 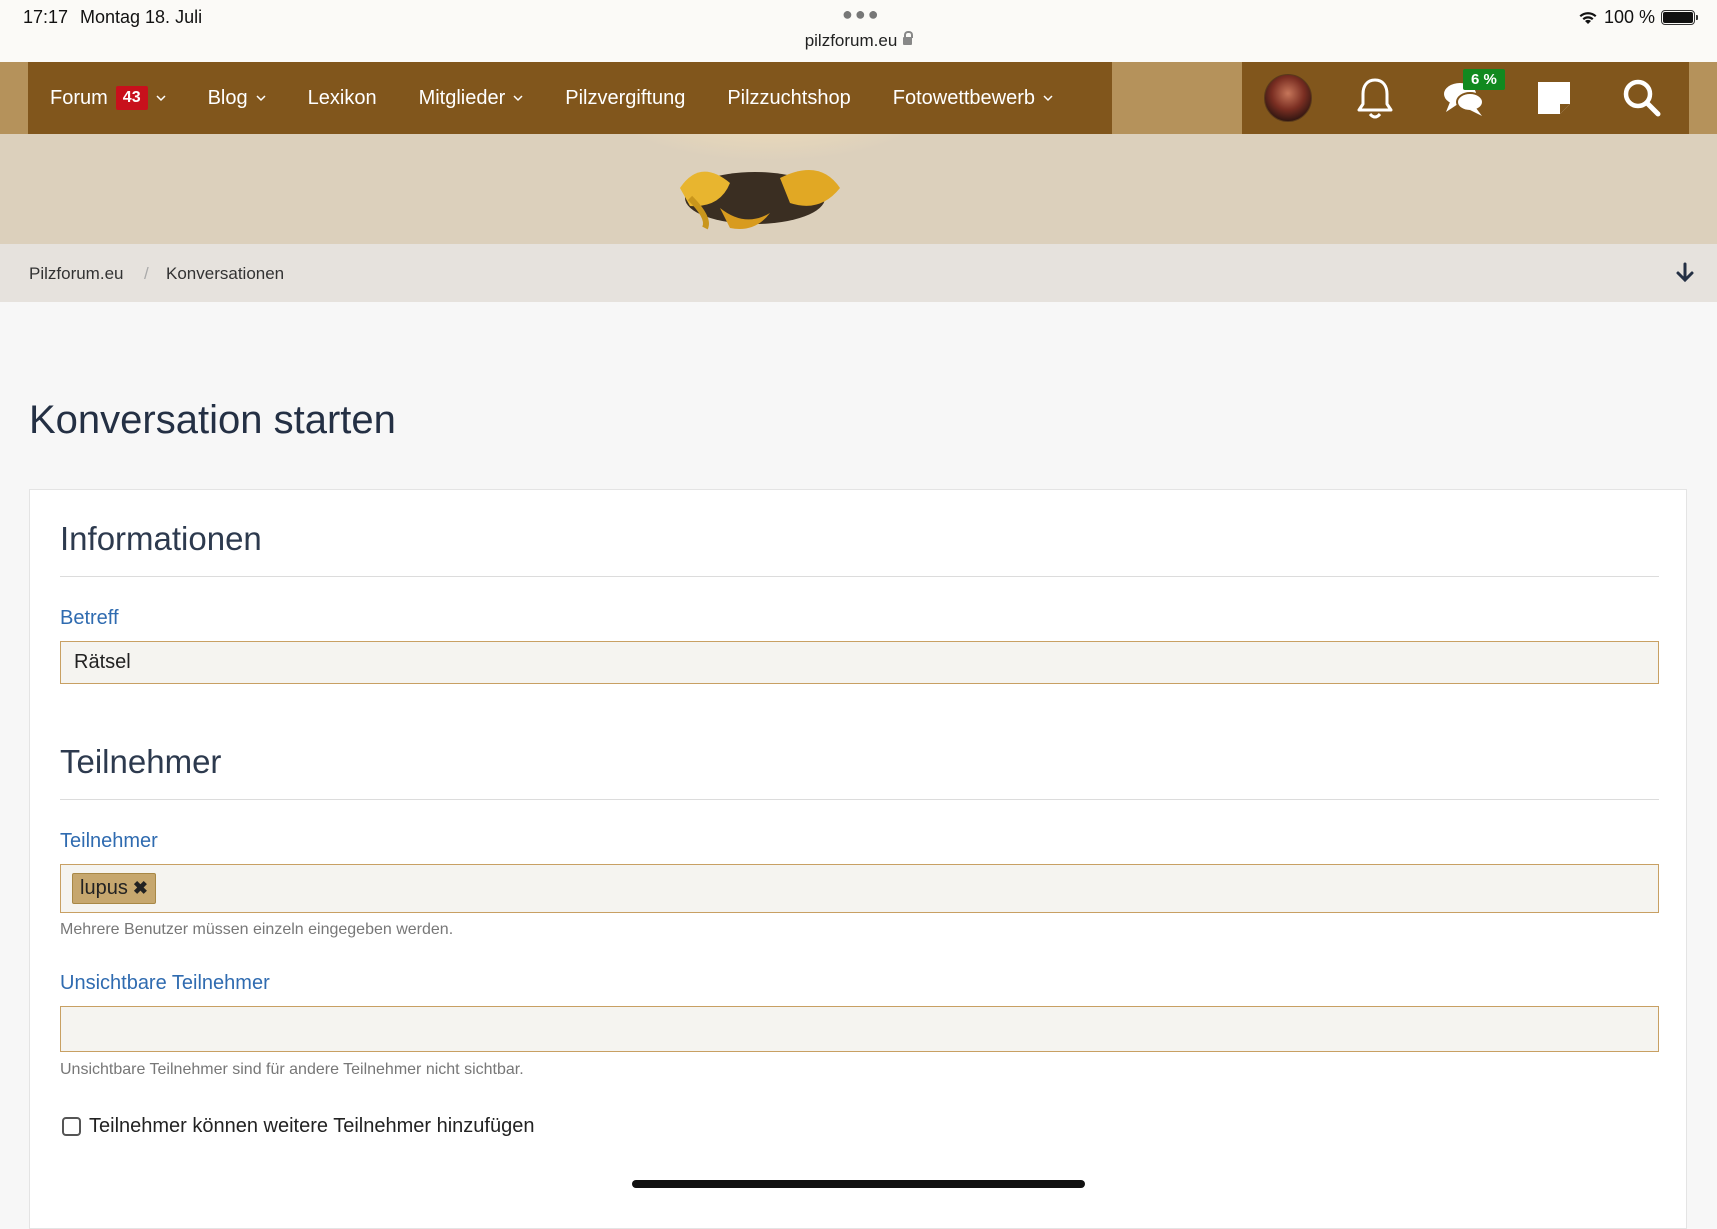 What do you see at coordinates (861, 14) in the screenshot?
I see `more-dots-icon: ●●●` at bounding box center [861, 14].